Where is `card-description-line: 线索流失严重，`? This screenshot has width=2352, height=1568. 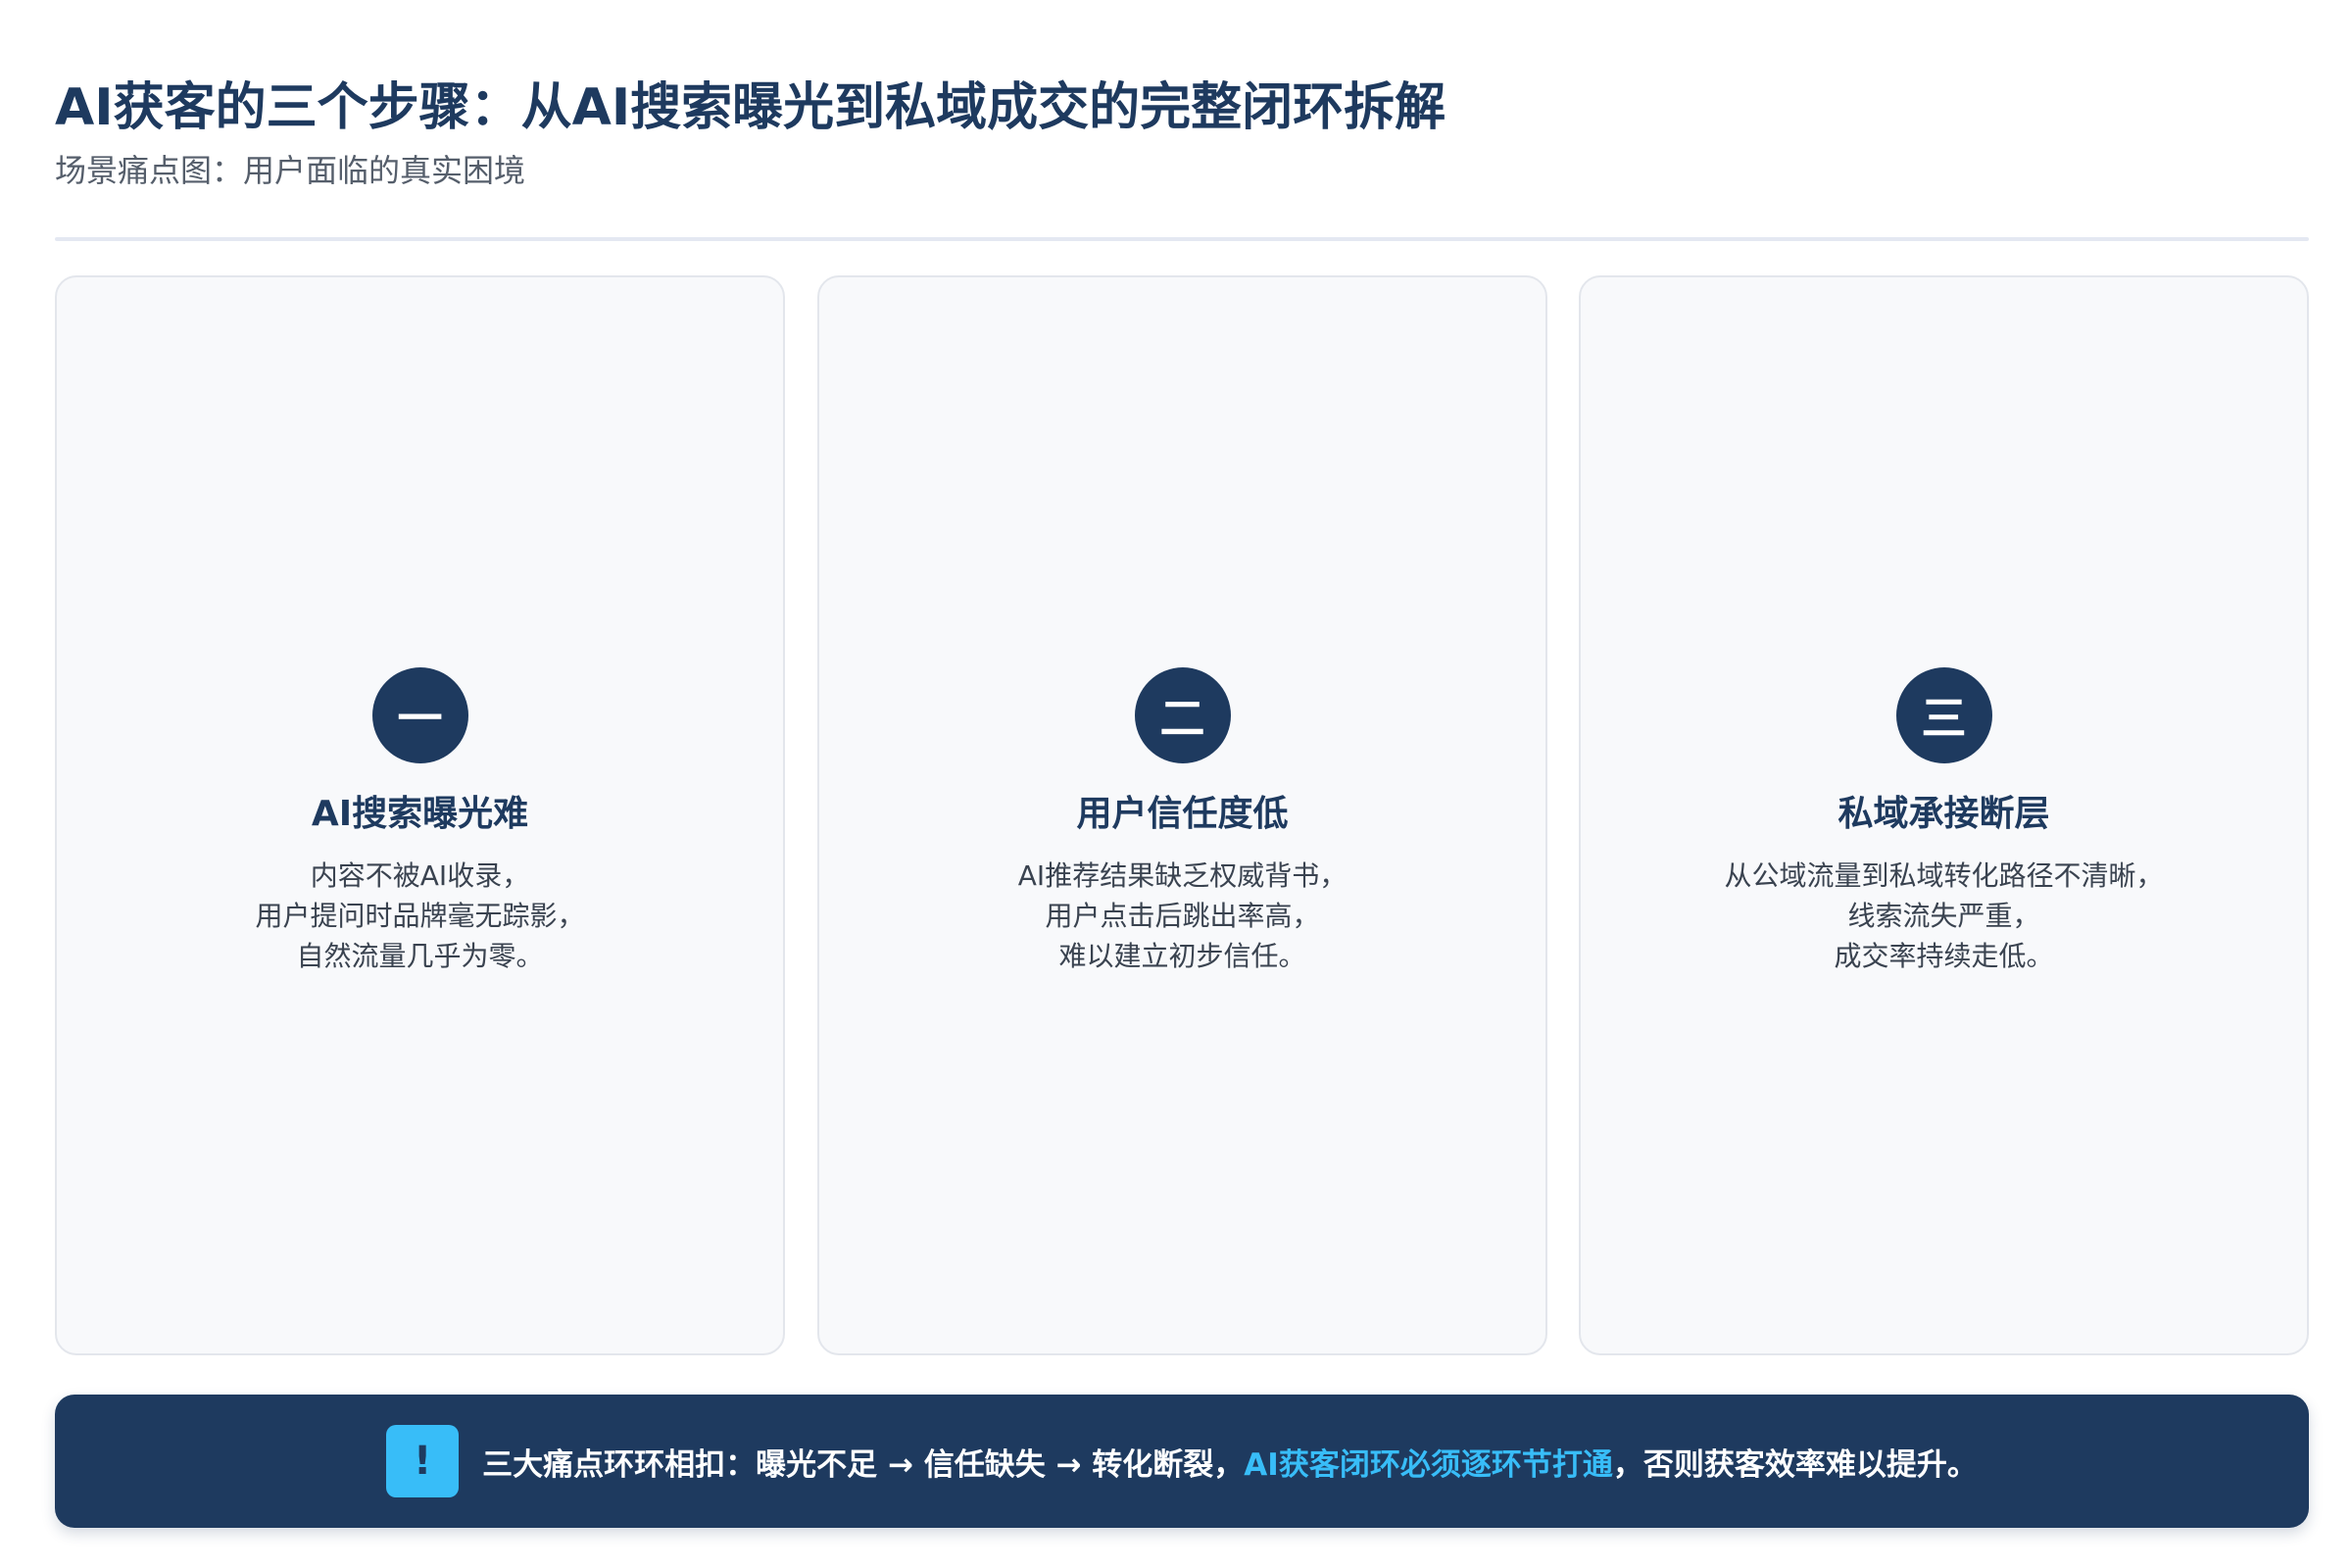
card-description-line: 线索流失严重， is located at coordinates (1943, 916).